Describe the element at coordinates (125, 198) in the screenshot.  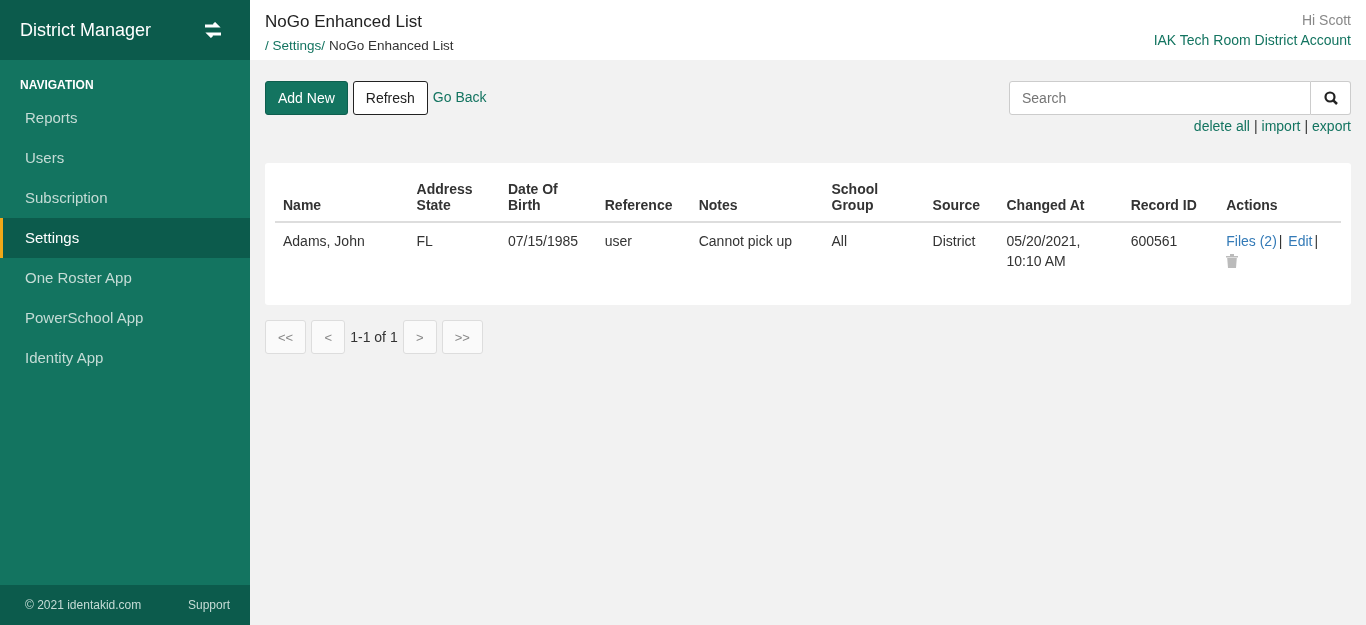
I see `nav-item: Subscription` at that location.